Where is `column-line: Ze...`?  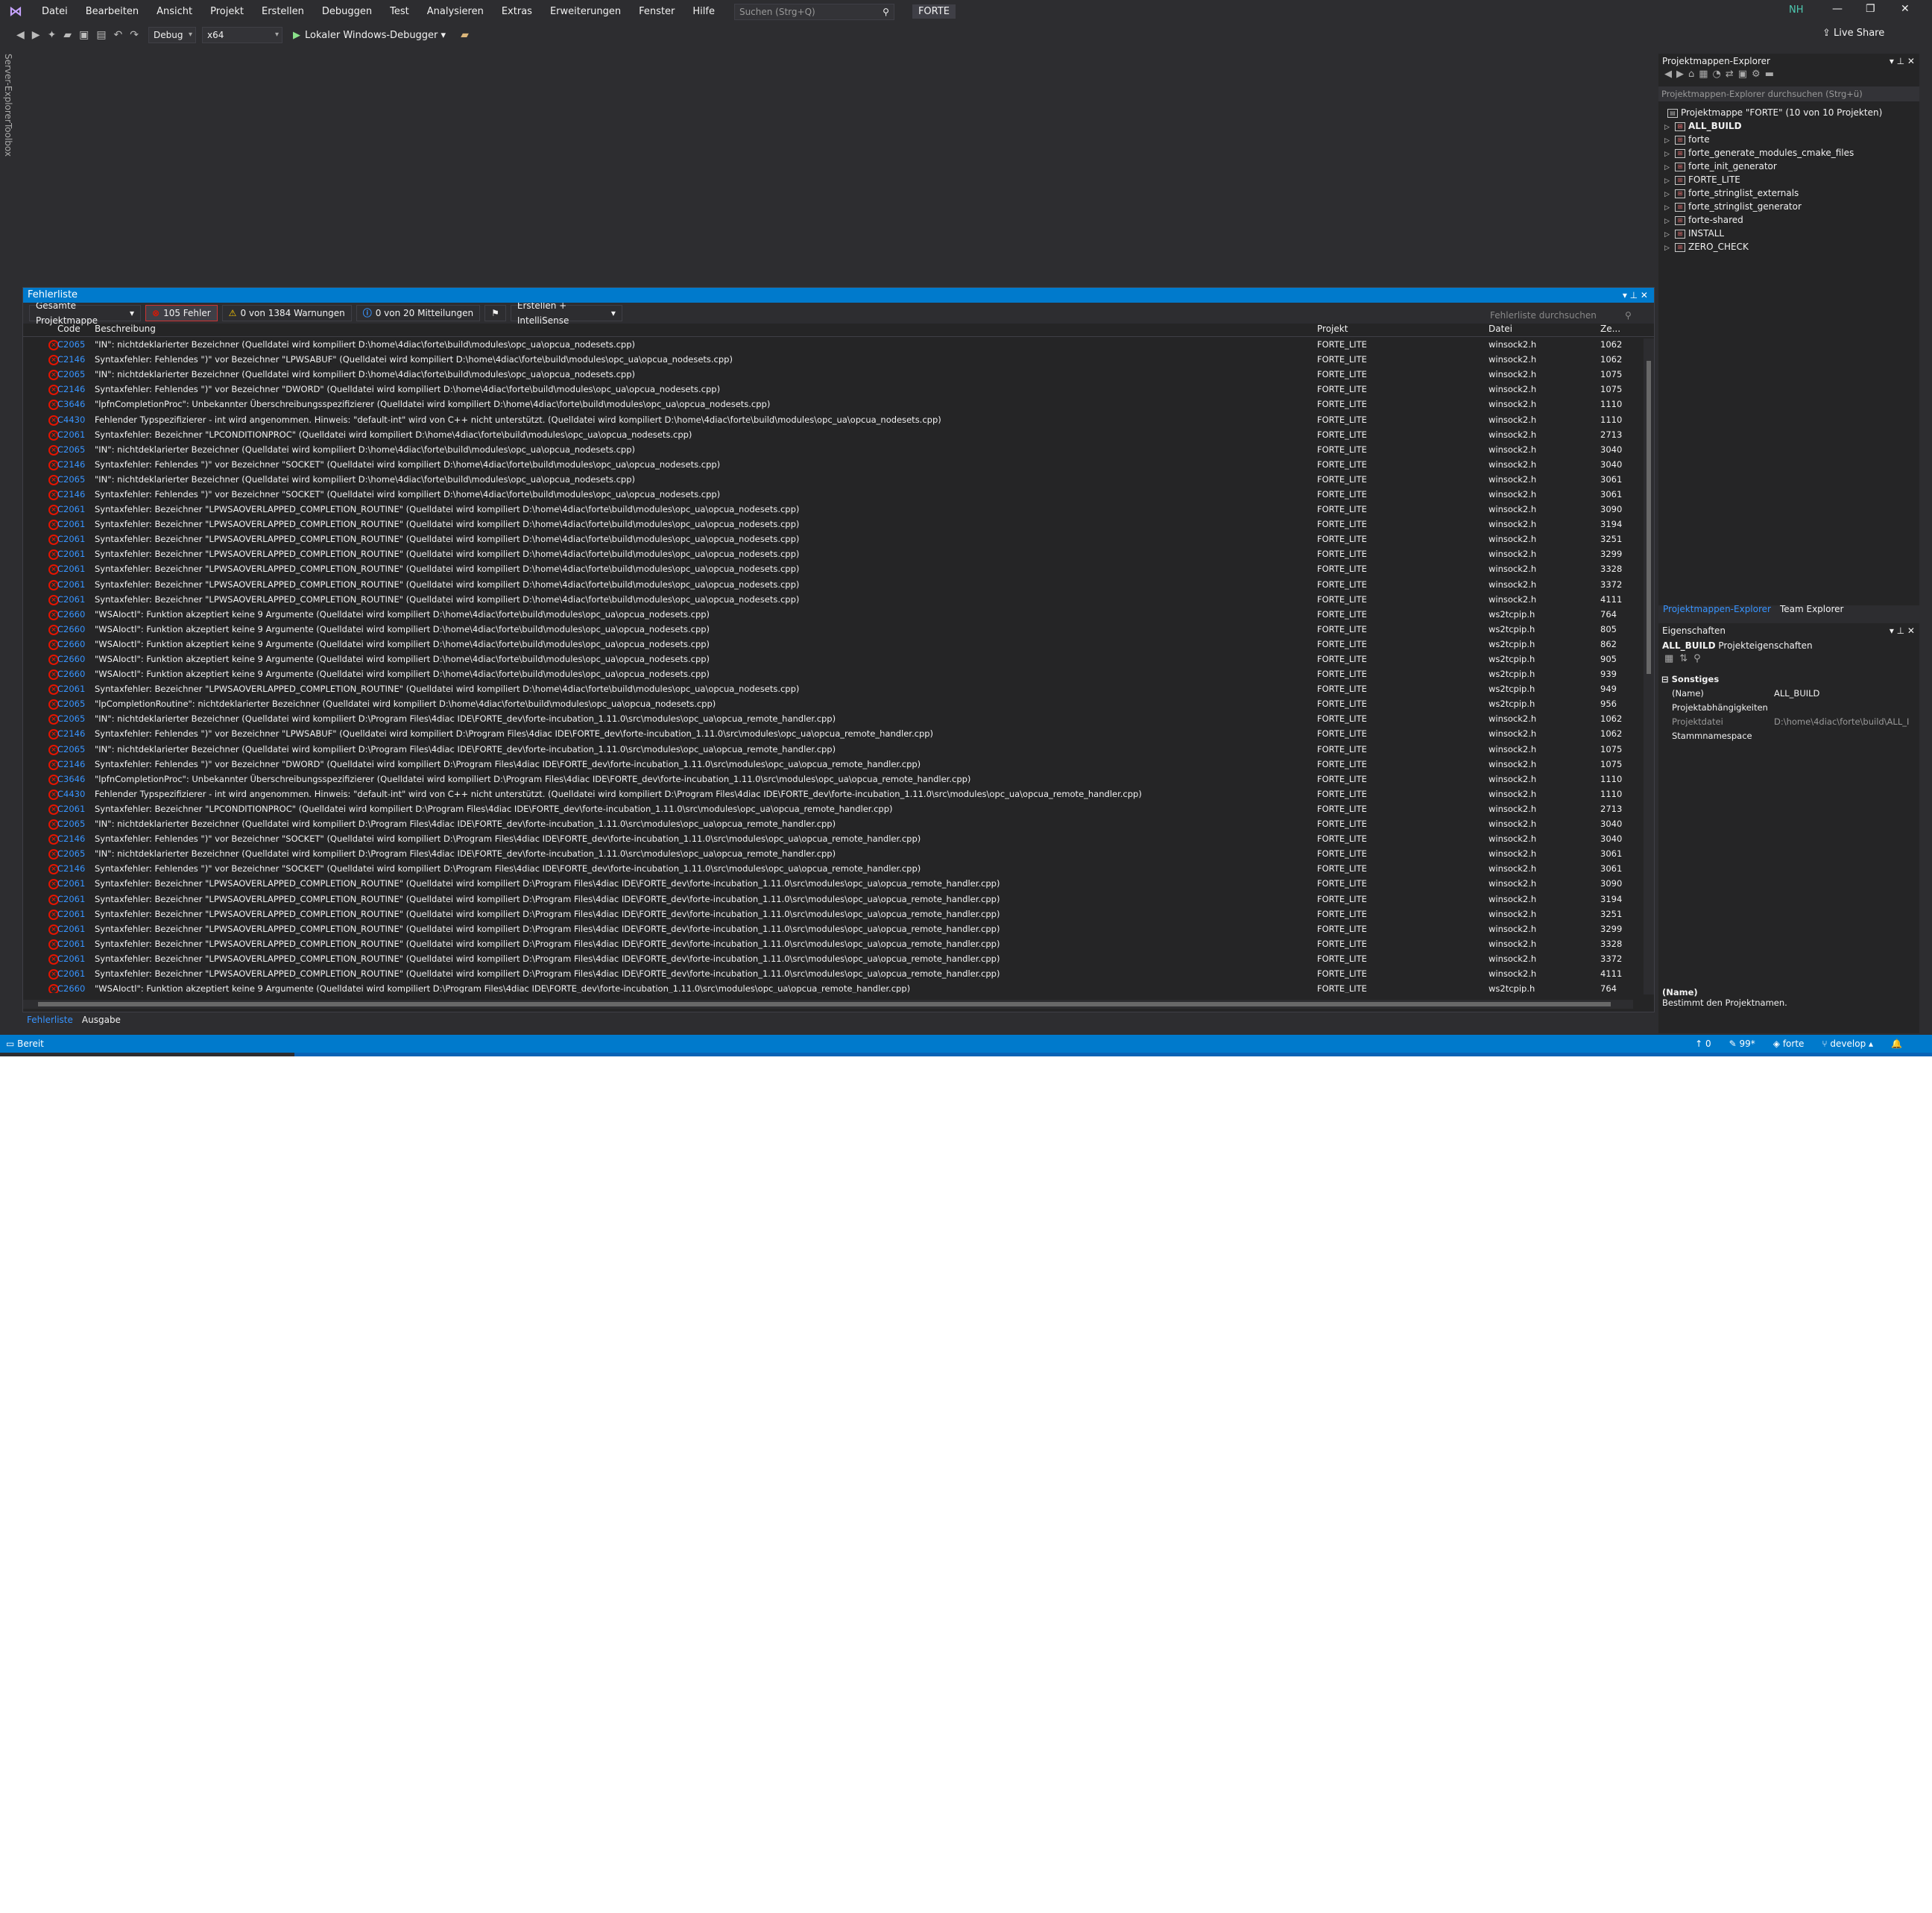
column-line: Ze... is located at coordinates (1614, 330).